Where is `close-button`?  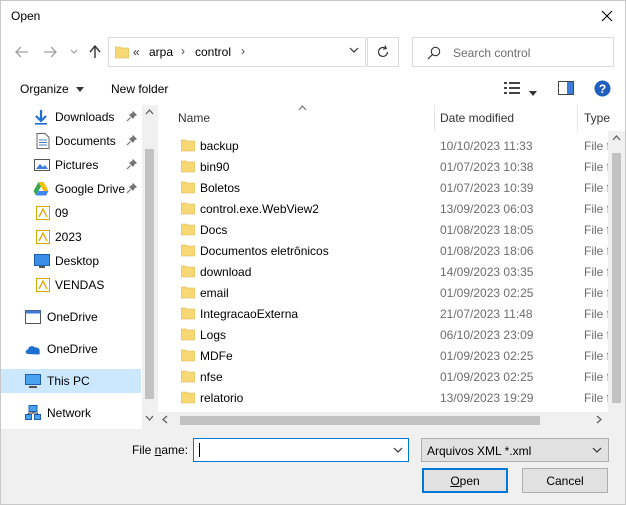
close-button is located at coordinates (607, 16).